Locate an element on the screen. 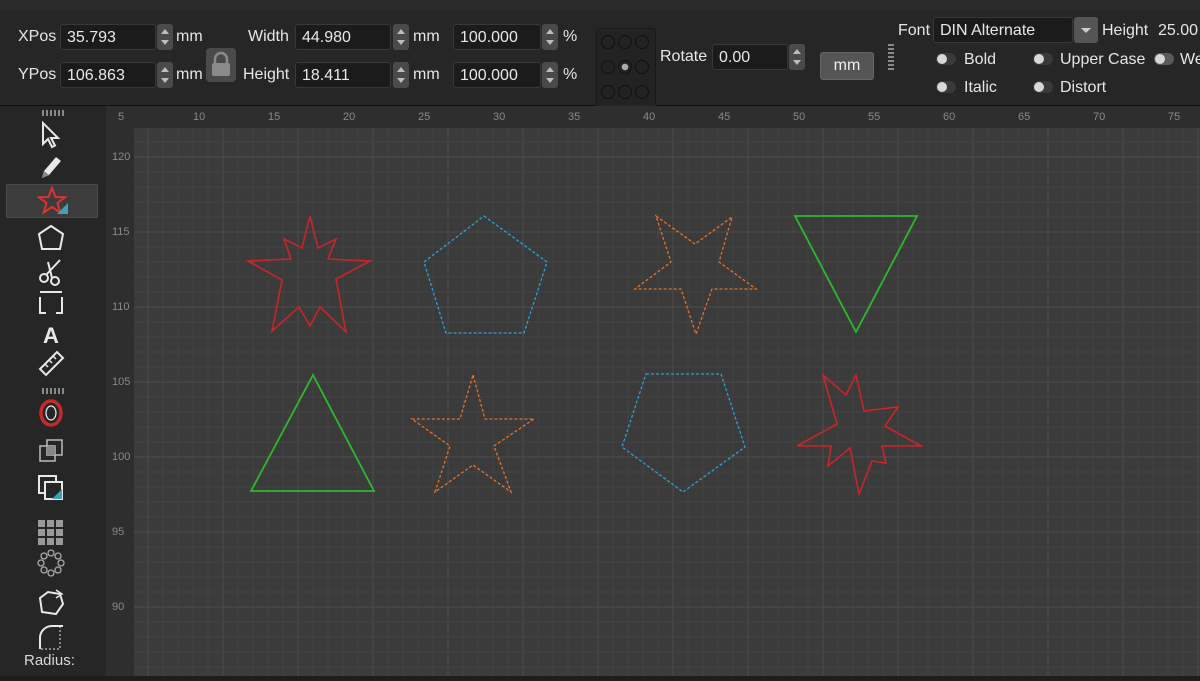 This screenshot has height=681, width=1200. ruler-top-tick-label: 20 is located at coordinates (349, 117).